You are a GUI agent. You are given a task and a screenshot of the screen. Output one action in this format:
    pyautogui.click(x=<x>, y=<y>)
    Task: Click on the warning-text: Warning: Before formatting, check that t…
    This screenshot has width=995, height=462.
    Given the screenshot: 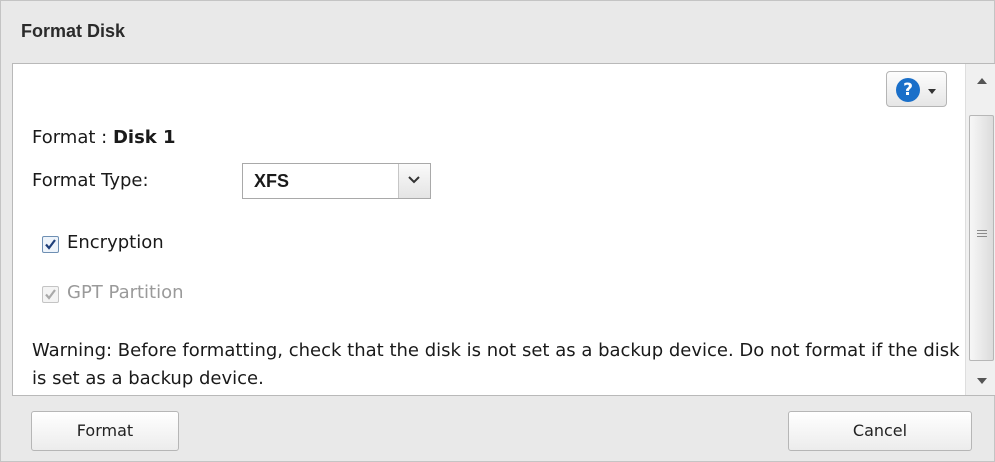 What is the action you would take?
    pyautogui.click(x=496, y=364)
    